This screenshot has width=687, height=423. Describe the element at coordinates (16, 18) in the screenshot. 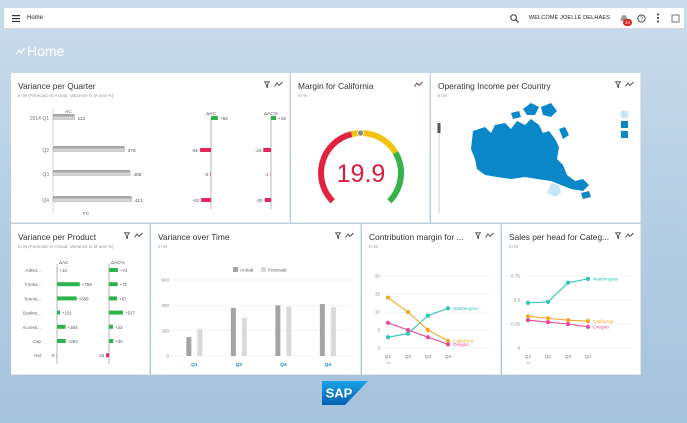

I see `menu-icon` at that location.